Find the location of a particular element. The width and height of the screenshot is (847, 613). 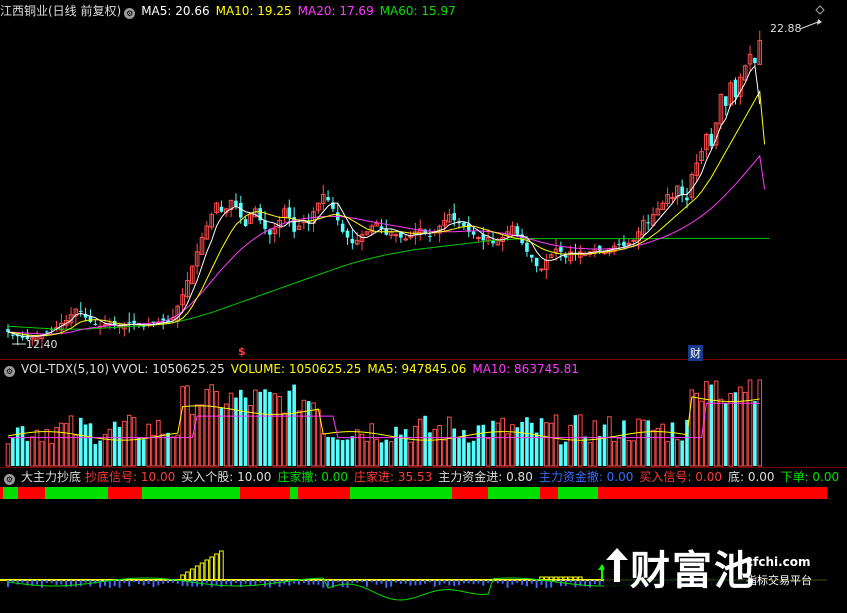

event-marker-s: $ is located at coordinates (242, 351).